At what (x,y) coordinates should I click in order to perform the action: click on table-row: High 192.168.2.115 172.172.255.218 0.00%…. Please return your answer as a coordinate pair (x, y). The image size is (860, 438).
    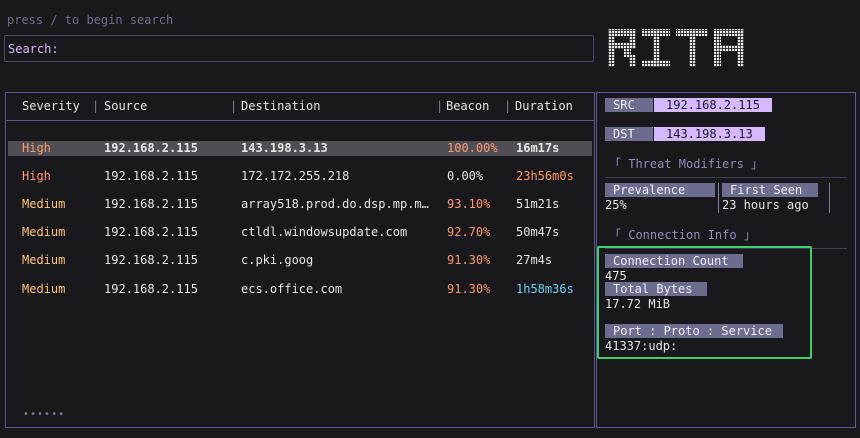
    Looking at the image, I should click on (300, 176).